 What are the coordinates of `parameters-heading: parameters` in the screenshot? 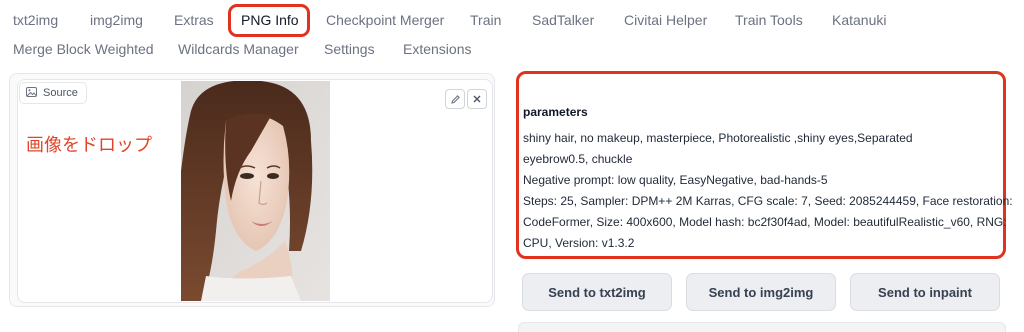 It's located at (555, 112).